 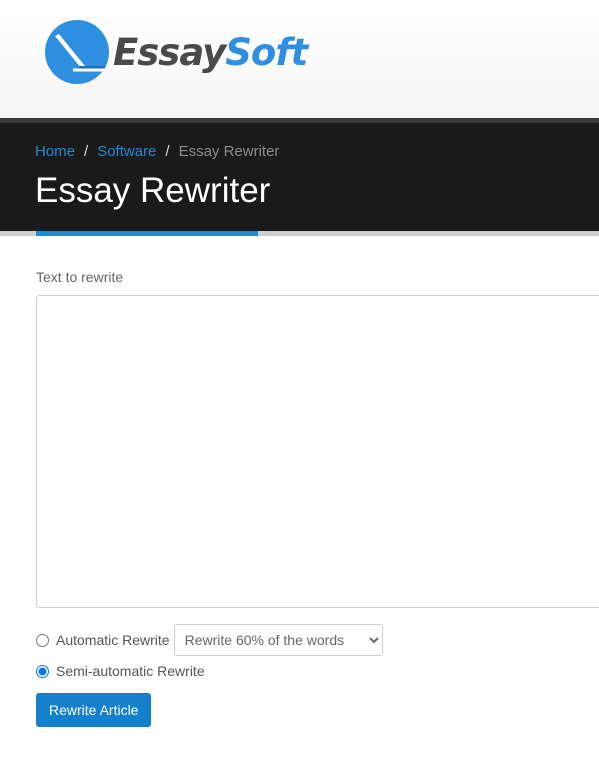 What do you see at coordinates (42, 640) in the screenshot?
I see `automatic-rewrite-radio` at bounding box center [42, 640].